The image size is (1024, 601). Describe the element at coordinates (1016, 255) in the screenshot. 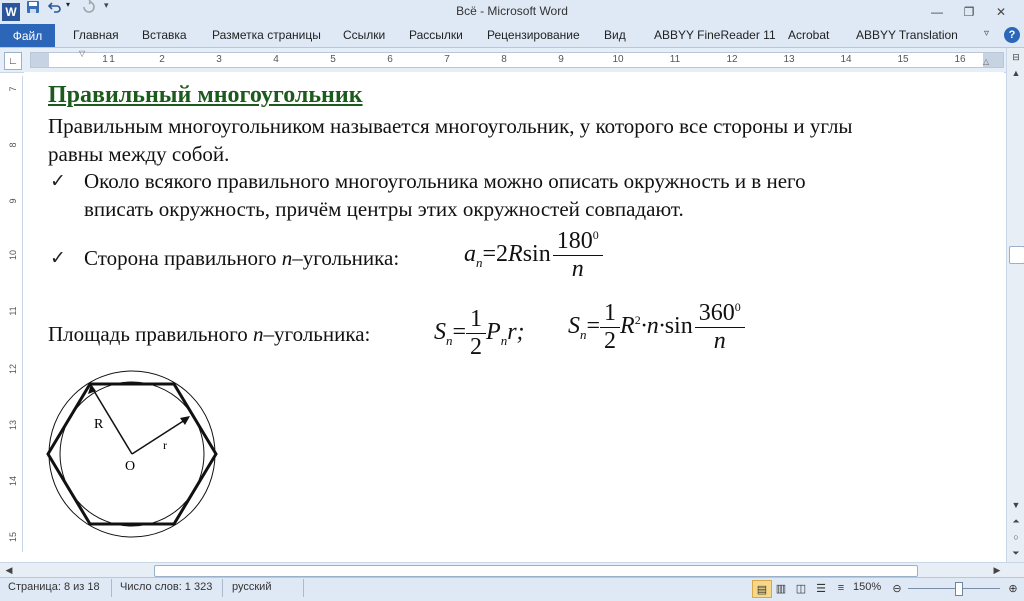

I see `scroll-thumb` at that location.